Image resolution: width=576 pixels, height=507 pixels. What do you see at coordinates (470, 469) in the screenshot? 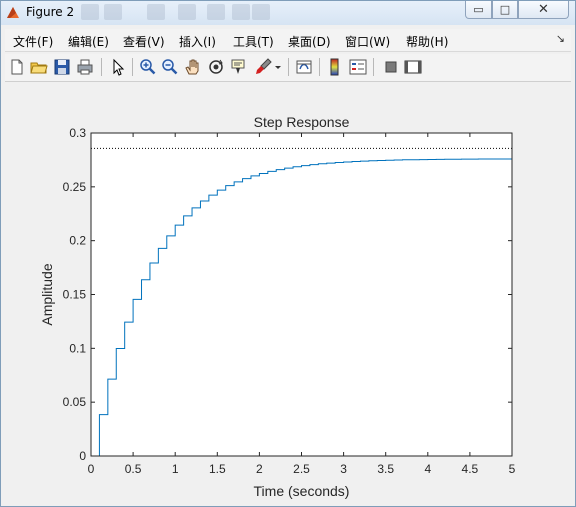
I see `x-tick-label: 4.5` at bounding box center [470, 469].